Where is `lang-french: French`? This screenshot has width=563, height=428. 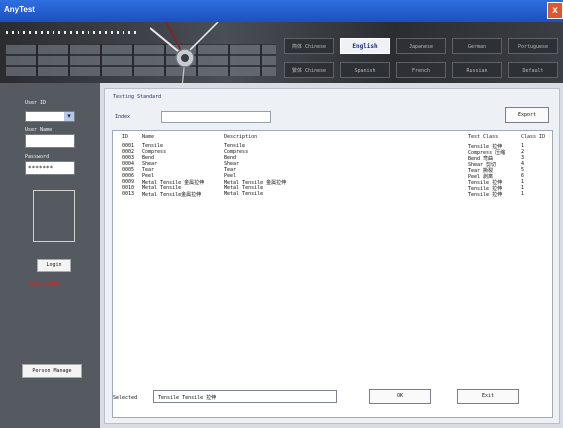
lang-french: French is located at coordinates (421, 70).